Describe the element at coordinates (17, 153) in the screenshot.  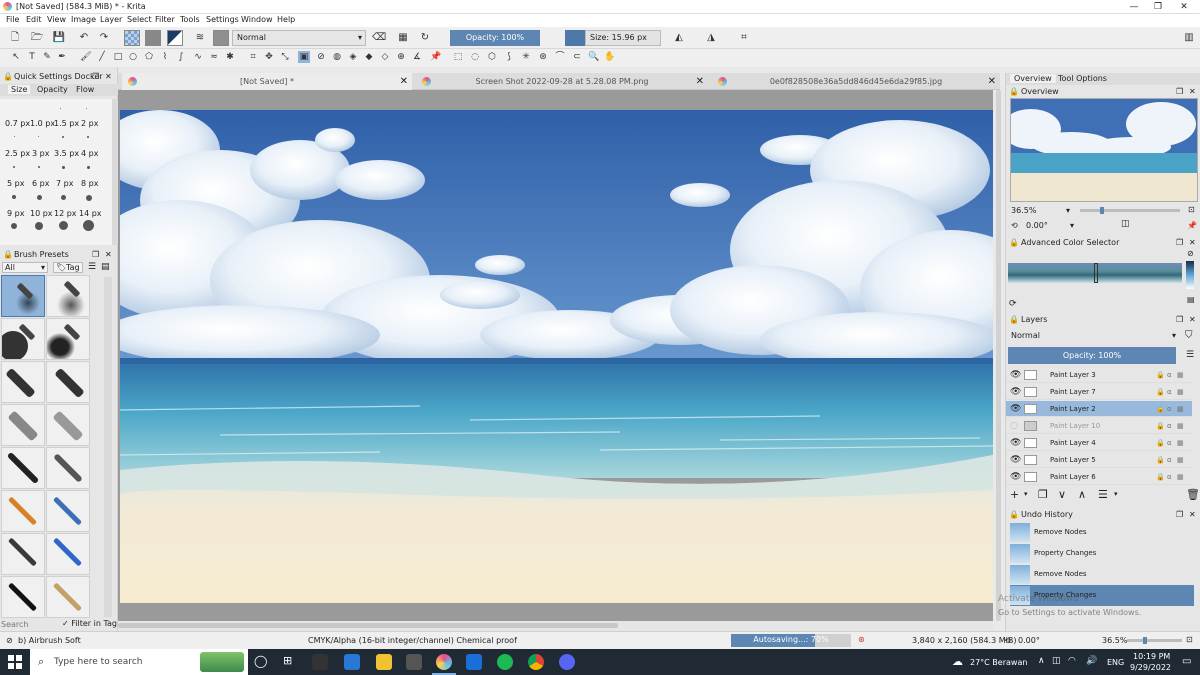
I see `size-preset: 2.5 px` at that location.